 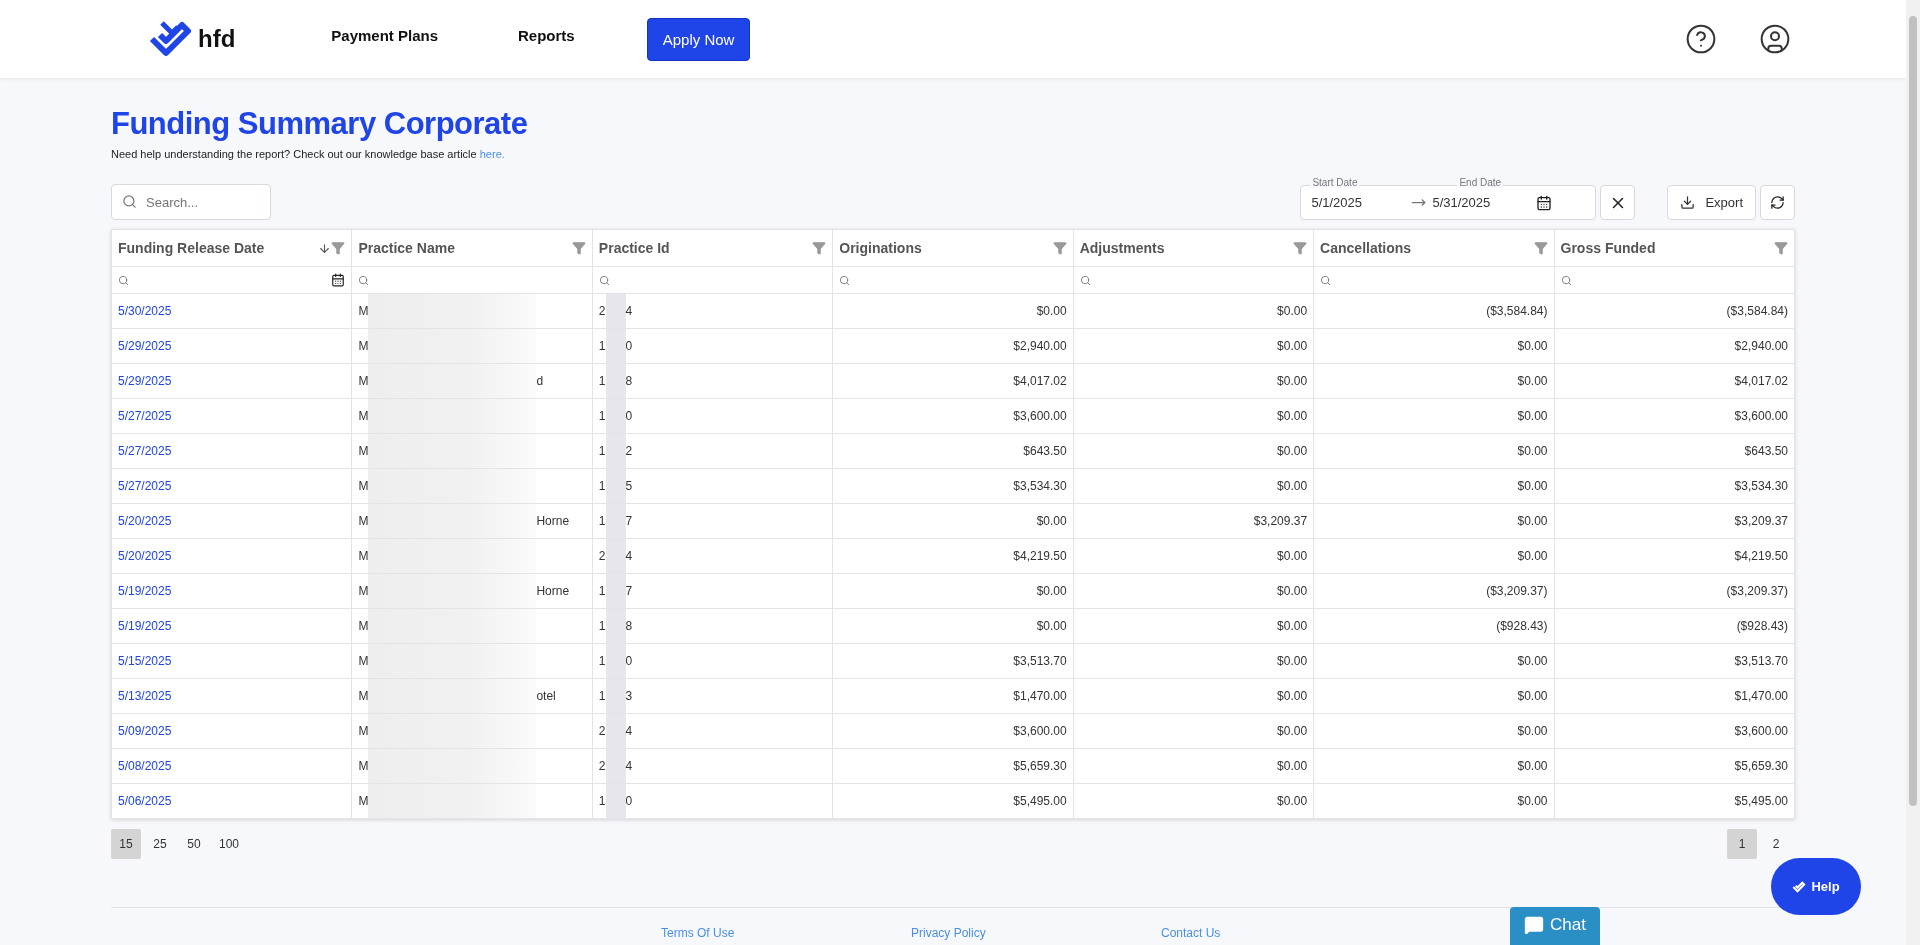 What do you see at coordinates (1777, 202) in the screenshot?
I see `refresh-button` at bounding box center [1777, 202].